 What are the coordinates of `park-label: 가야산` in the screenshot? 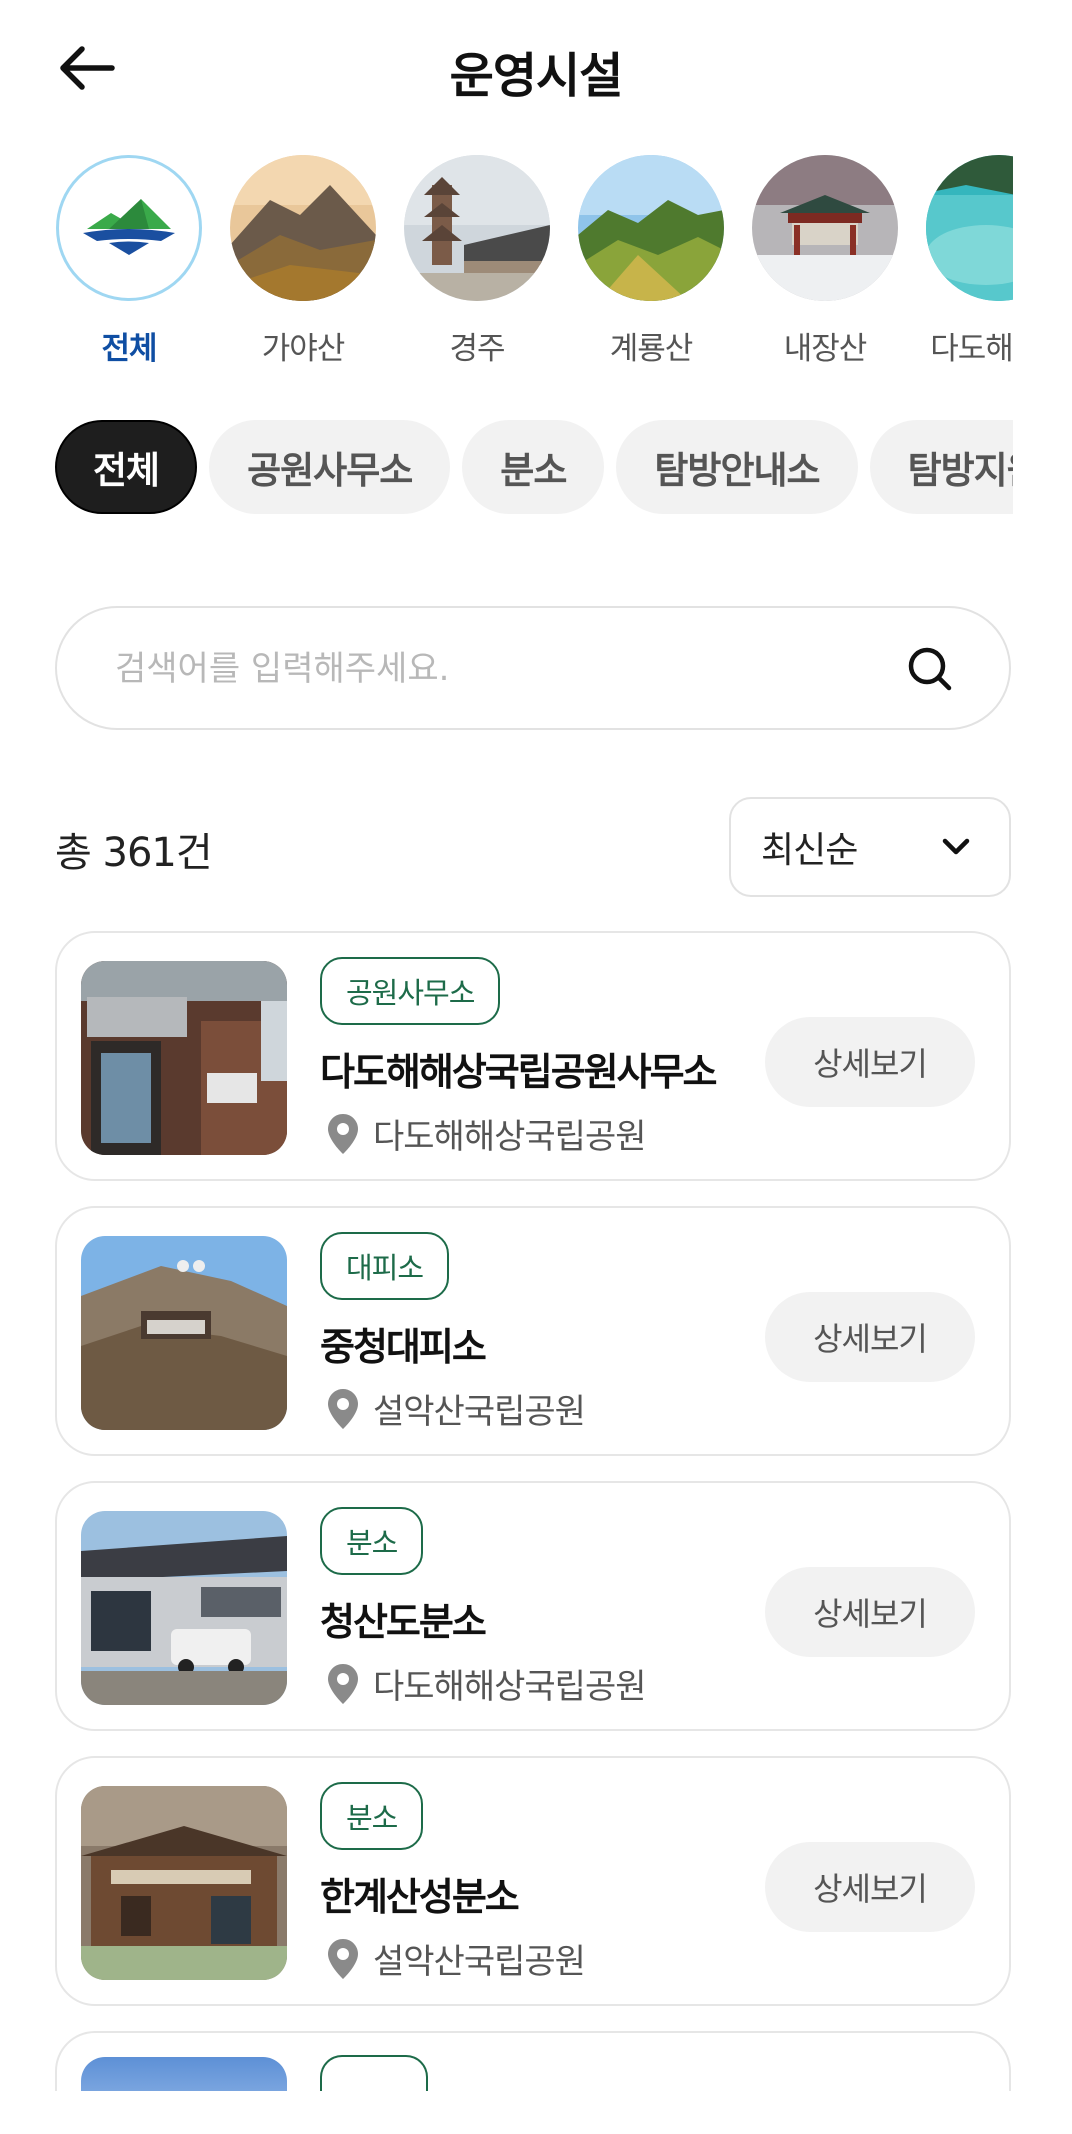 It's located at (303, 348).